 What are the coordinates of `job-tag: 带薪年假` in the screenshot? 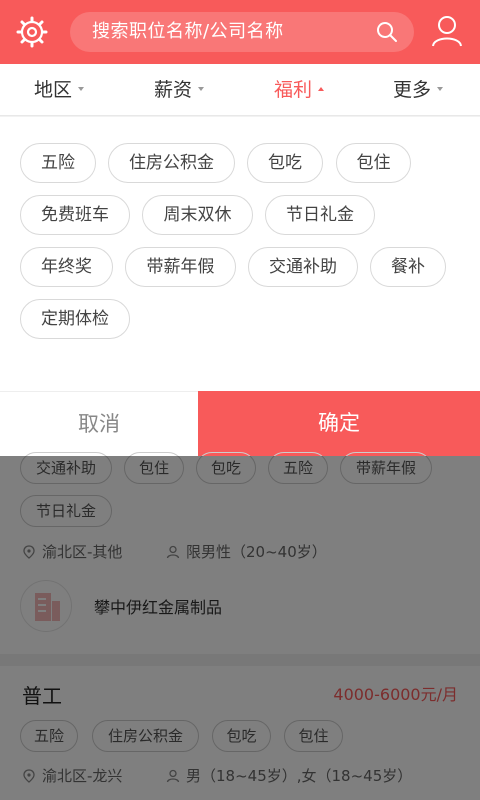 It's located at (386, 468).